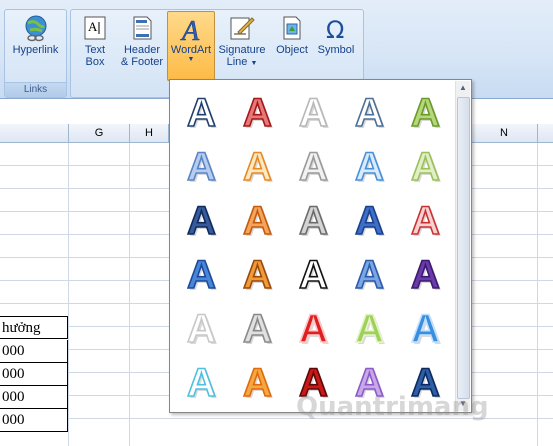  I want to click on wordart-style-green-gradient: AA, so click(425, 110).